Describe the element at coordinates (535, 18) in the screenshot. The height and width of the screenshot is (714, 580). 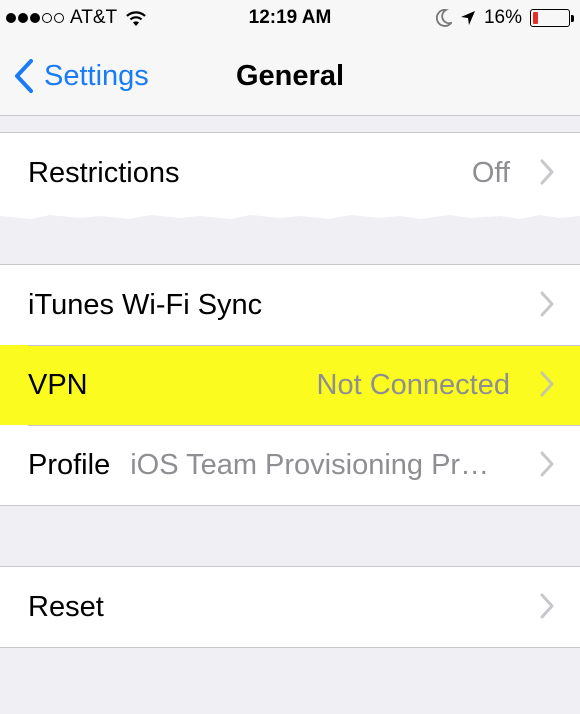
I see `battery-level` at that location.